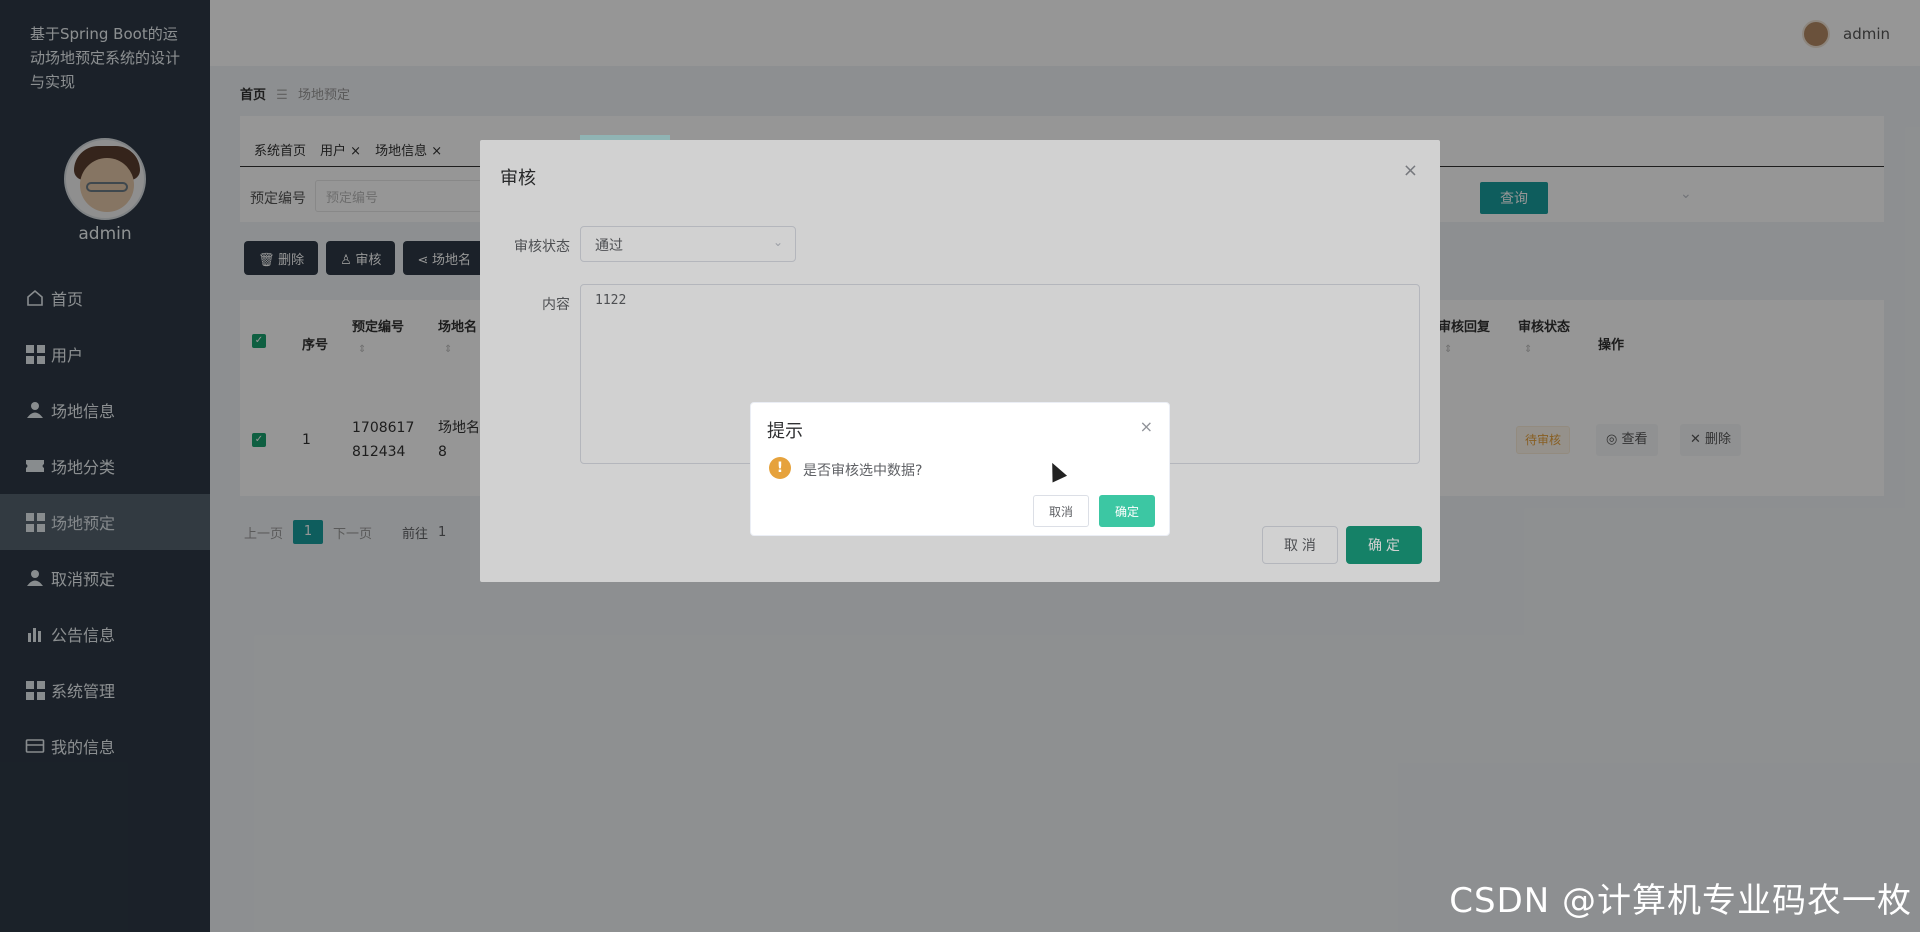 The image size is (1920, 932). What do you see at coordinates (863, 471) in the screenshot?
I see `message-text: 是否审核选中数据?` at bounding box center [863, 471].